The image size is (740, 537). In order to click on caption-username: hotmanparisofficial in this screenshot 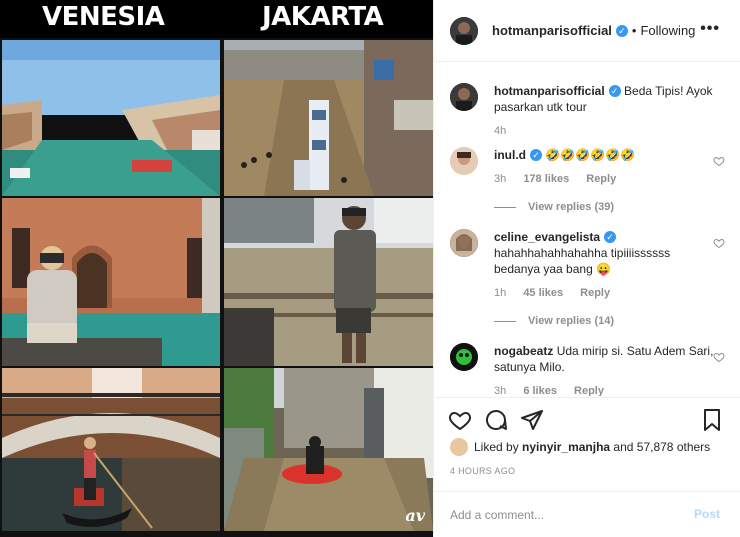, I will do `click(549, 91)`.